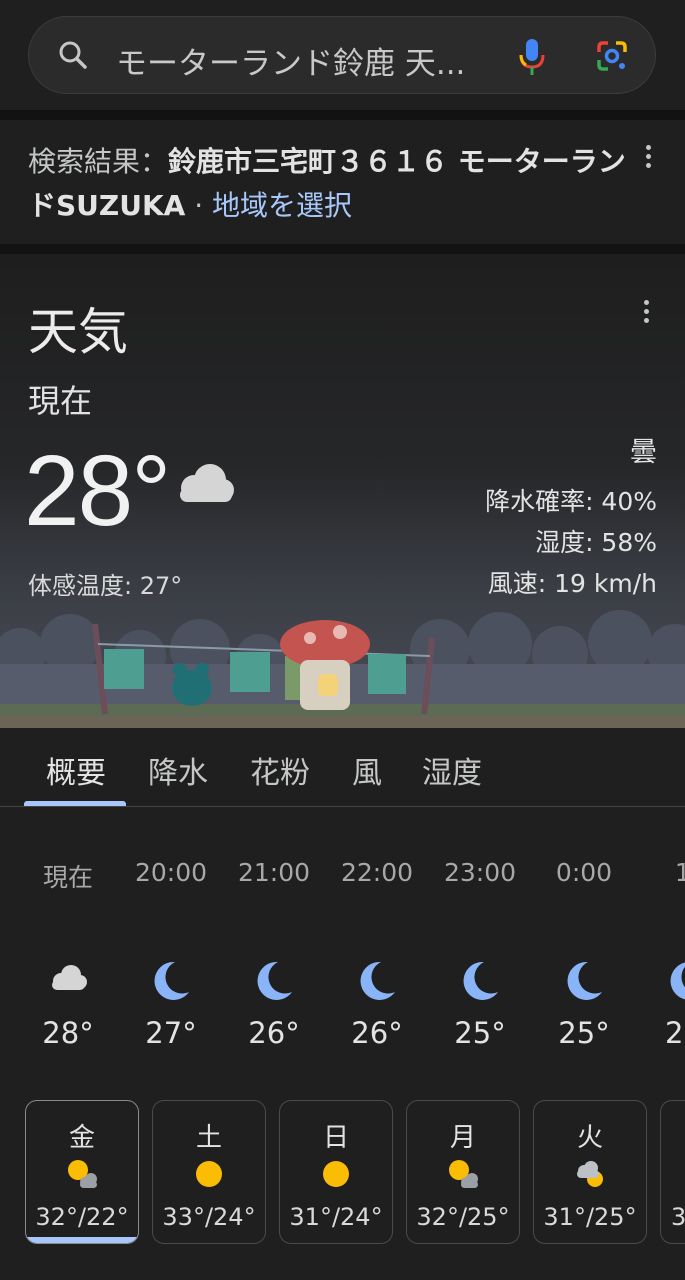 Image resolution: width=685 pixels, height=1280 pixels. I want to click on humidity: 湿度: 58%, so click(596, 542).